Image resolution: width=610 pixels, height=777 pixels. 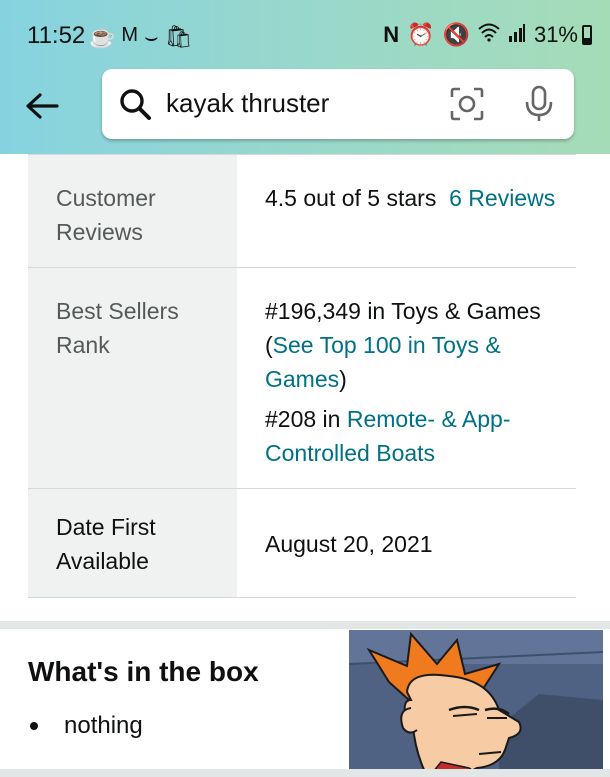 What do you see at coordinates (132, 211) in the screenshot?
I see `customer-reviews-label: Customer Reviews` at bounding box center [132, 211].